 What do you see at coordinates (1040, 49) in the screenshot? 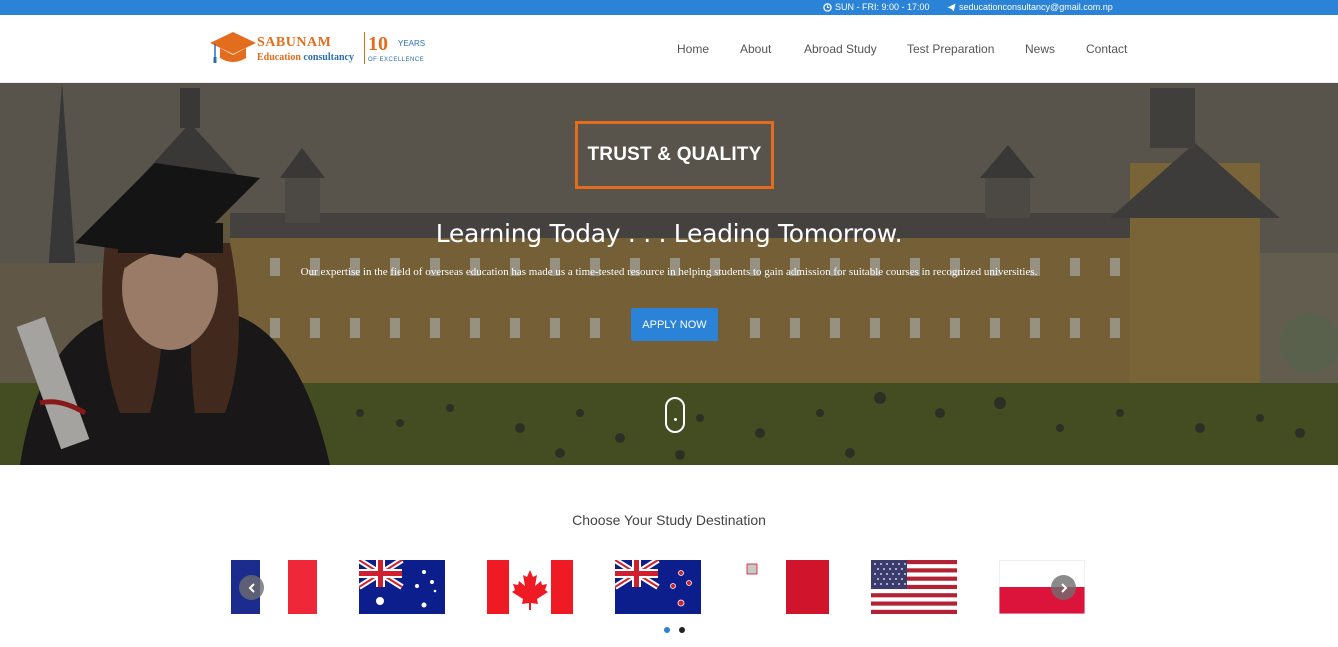
I see `nav-news: News` at bounding box center [1040, 49].